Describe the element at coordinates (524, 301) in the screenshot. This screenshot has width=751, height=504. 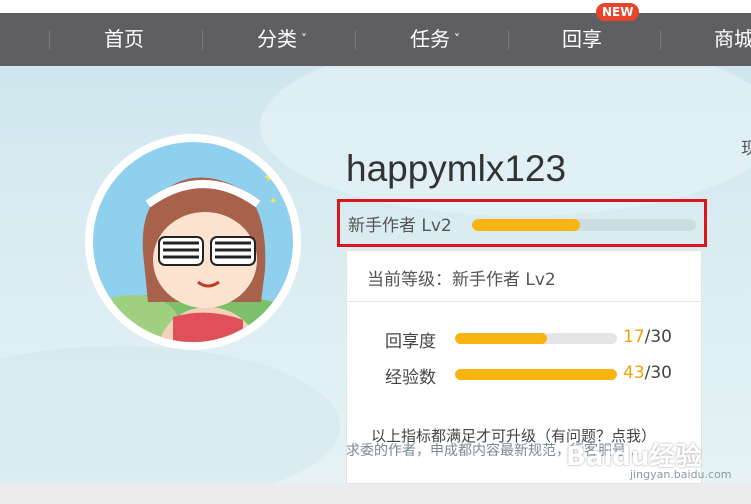
I see `panel-divider` at that location.